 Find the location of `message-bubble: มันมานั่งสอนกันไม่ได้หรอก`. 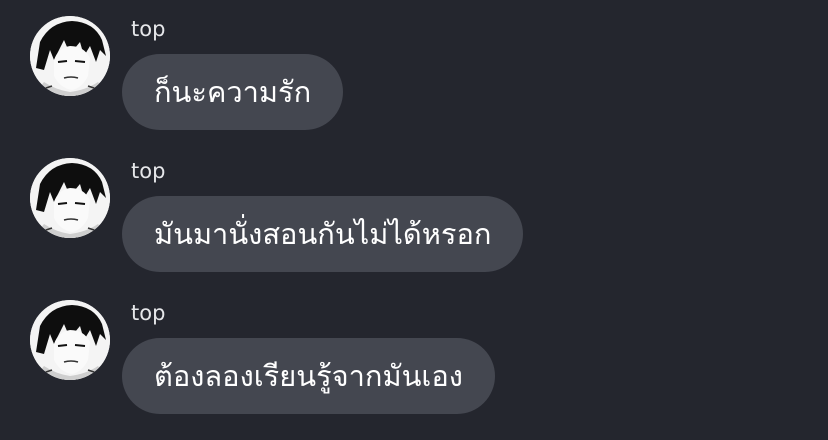

message-bubble: มันมานั่งสอนกันไม่ได้หรอก is located at coordinates (323, 234).